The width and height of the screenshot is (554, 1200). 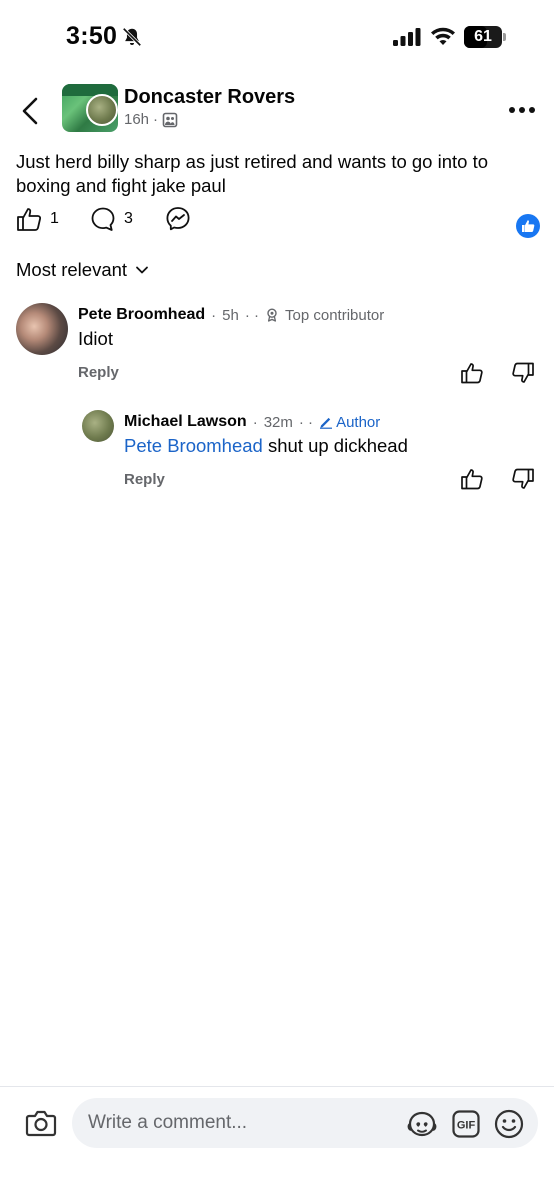 What do you see at coordinates (407, 37) in the screenshot?
I see `signal-icon` at bounding box center [407, 37].